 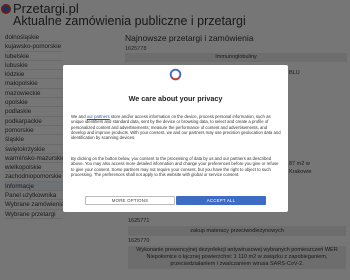 I want to click on privacy-text: We and, so click(x=79, y=116).